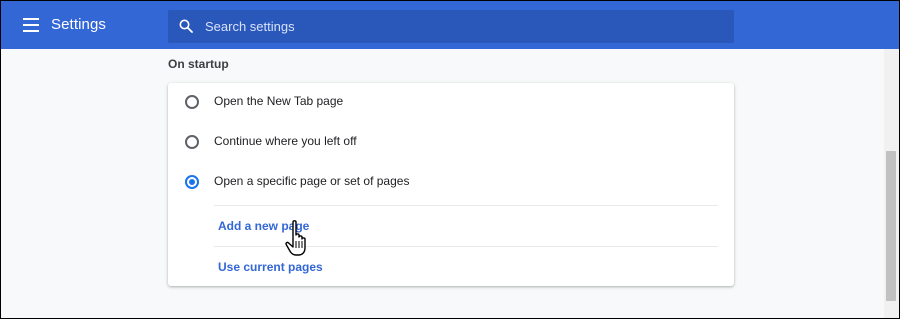 Image resolution: width=900 pixels, height=319 pixels. What do you see at coordinates (451, 142) in the screenshot?
I see `radio-option-continue: Continue where you left off` at bounding box center [451, 142].